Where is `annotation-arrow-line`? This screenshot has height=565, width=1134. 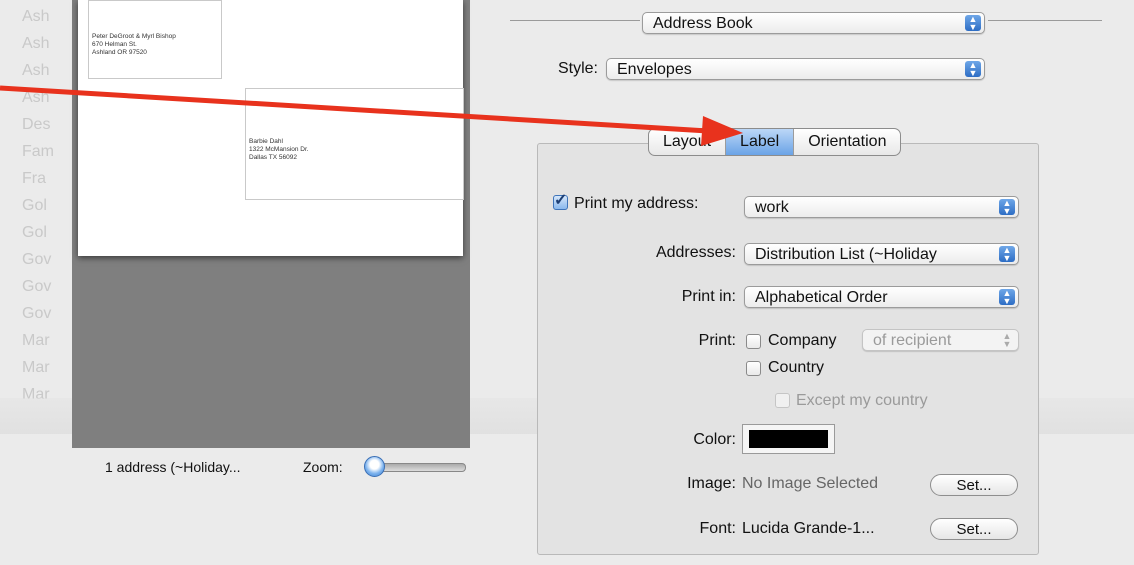 annotation-arrow-line is located at coordinates (354, 109).